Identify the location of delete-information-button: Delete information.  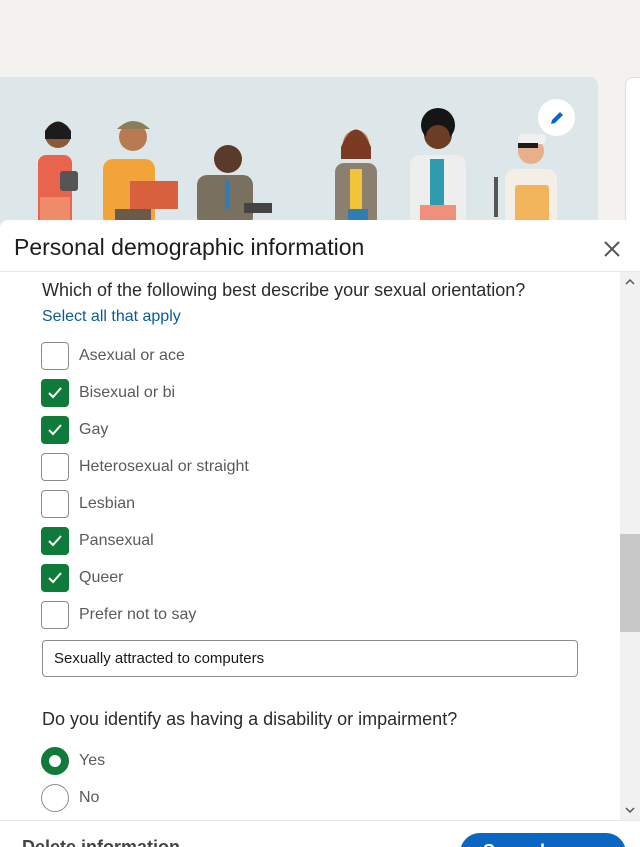
(101, 842).